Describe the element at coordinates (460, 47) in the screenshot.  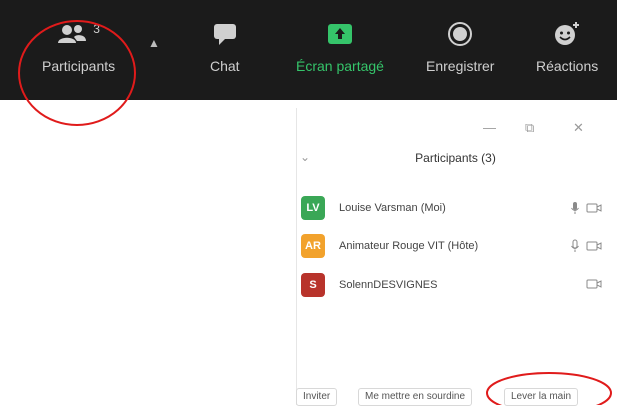
I see `record-button: Enregistrer` at that location.